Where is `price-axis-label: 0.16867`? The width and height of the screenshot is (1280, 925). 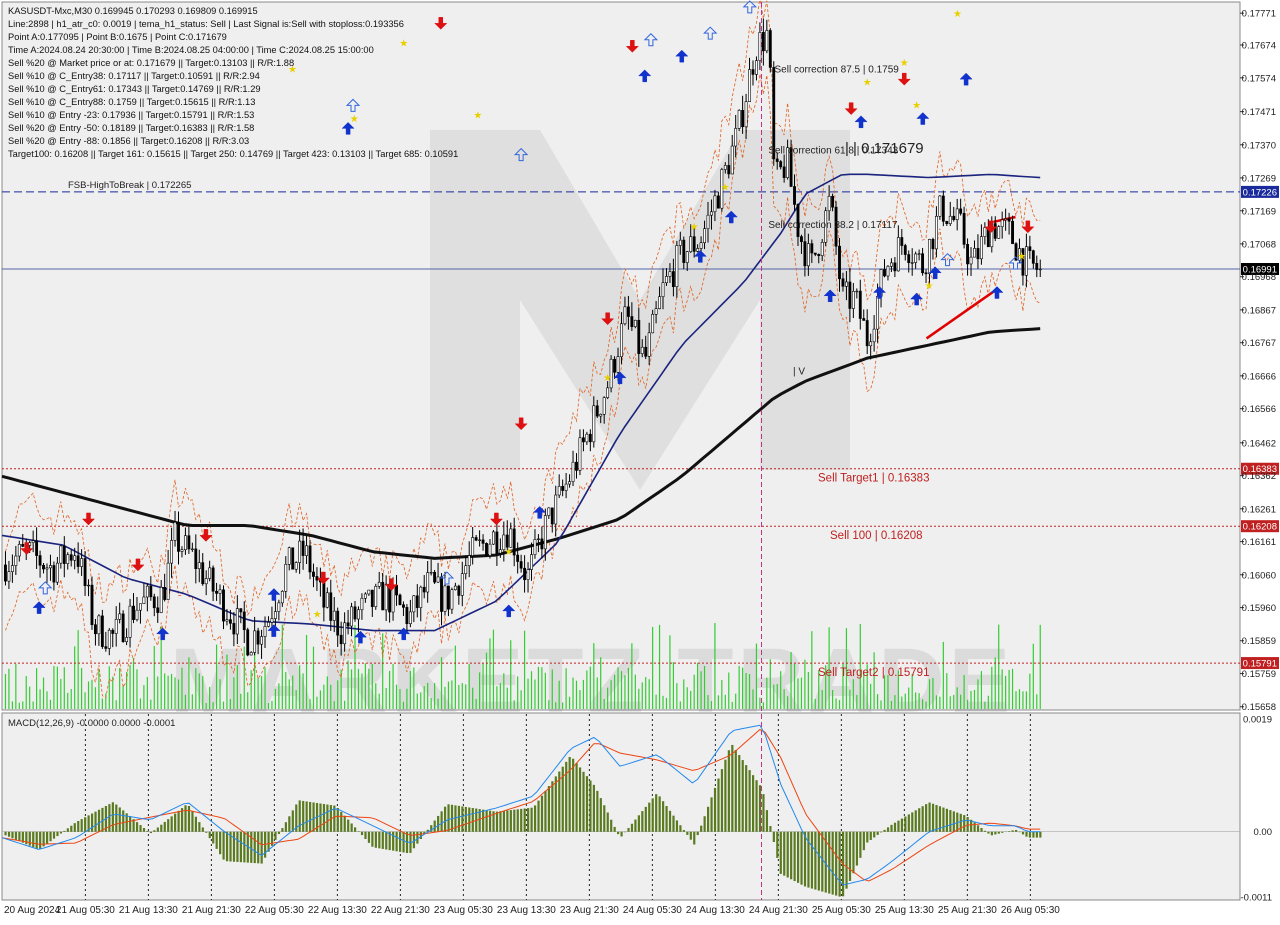
price-axis-label: 0.16867 is located at coordinates (1259, 310).